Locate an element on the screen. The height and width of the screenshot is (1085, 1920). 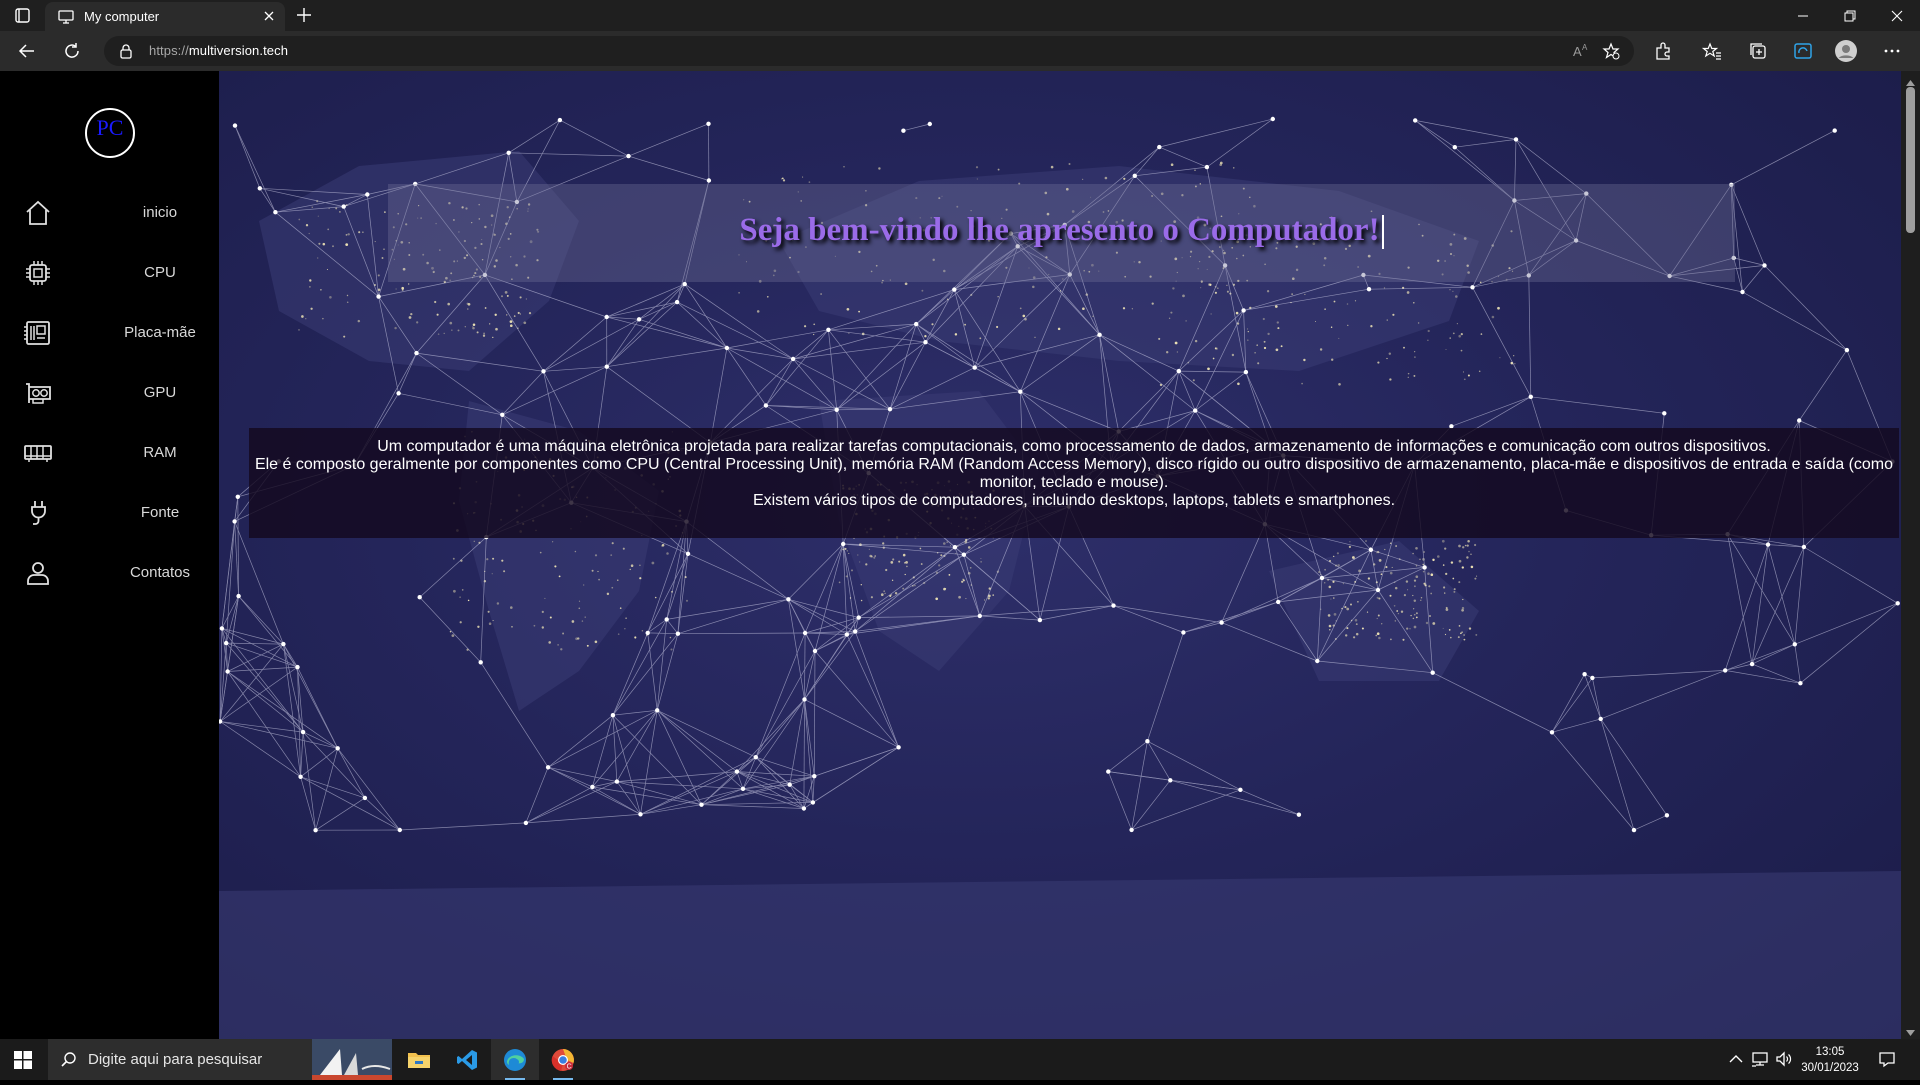
sidebar-item-gpu: GPU is located at coordinates (109, 393).